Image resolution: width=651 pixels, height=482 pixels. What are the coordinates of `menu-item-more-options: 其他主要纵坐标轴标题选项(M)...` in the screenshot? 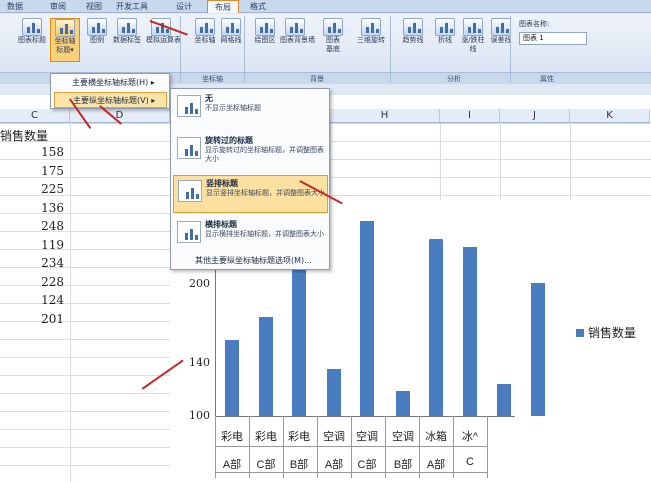 It's located at (242, 261).